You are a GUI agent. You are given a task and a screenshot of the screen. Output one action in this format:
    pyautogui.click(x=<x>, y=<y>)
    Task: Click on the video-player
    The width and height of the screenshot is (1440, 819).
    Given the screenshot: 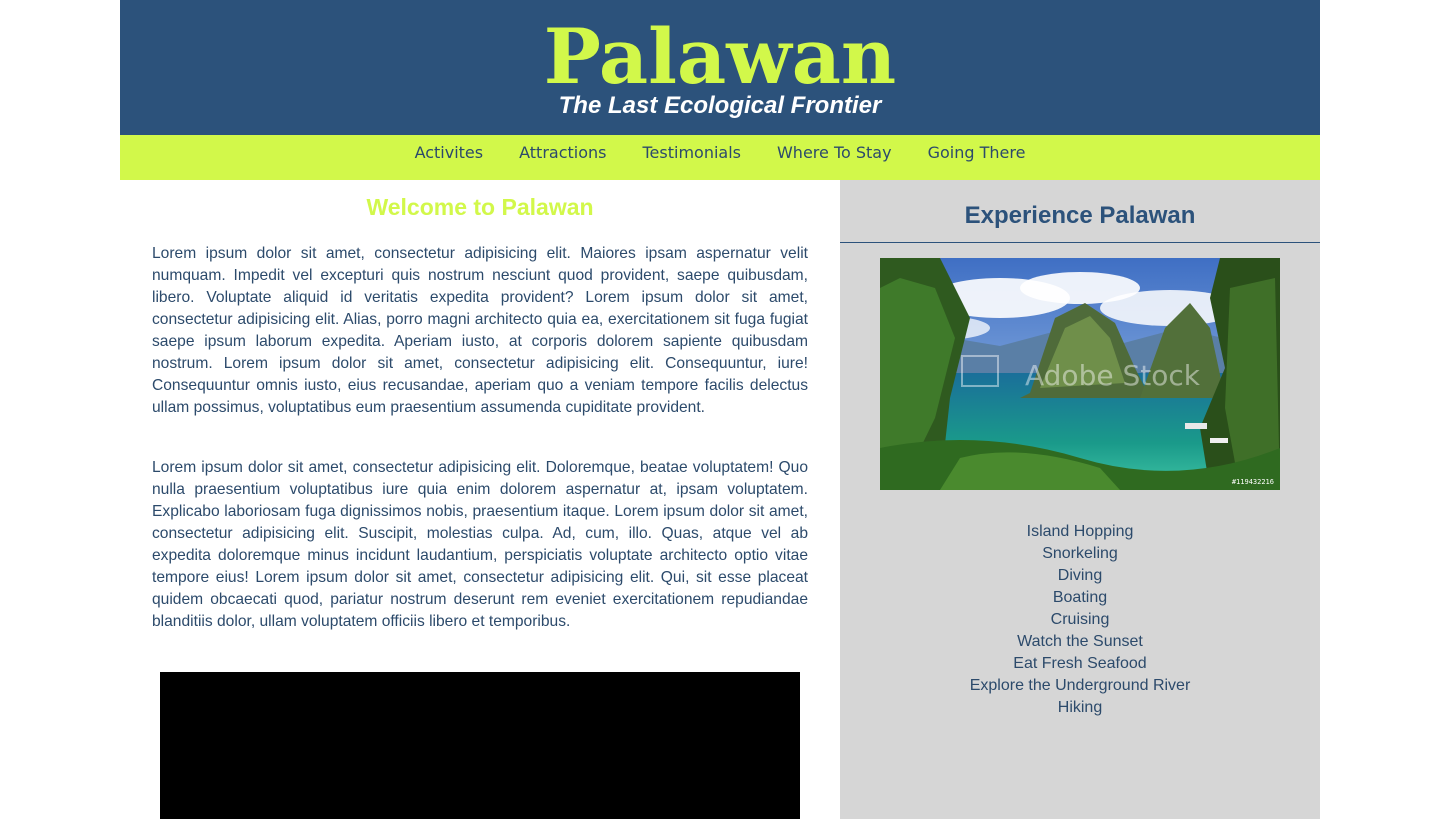 What is the action you would take?
    pyautogui.click(x=480, y=745)
    